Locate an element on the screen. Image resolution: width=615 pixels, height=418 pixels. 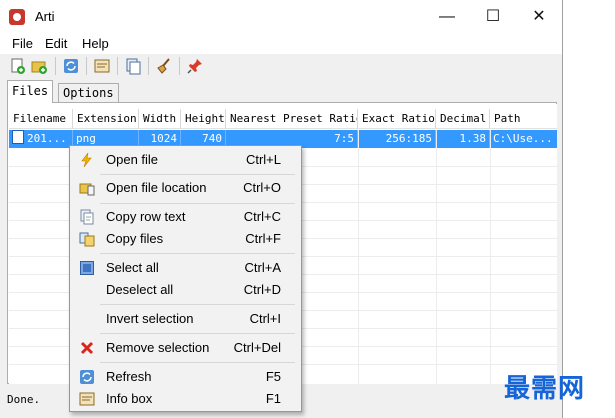
column-decimal: Decimal is located at coordinates (463, 119).